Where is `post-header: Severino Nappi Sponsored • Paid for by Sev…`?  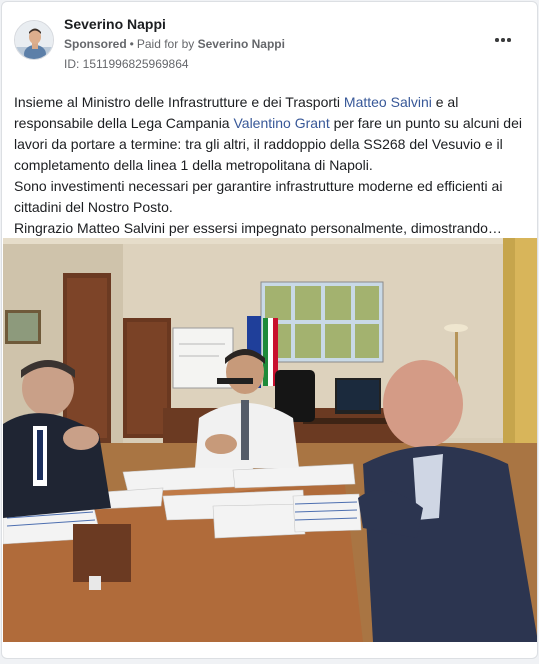
post-header: Severino Nappi Sponsored • Paid for by Sev… is located at coordinates (269, 43).